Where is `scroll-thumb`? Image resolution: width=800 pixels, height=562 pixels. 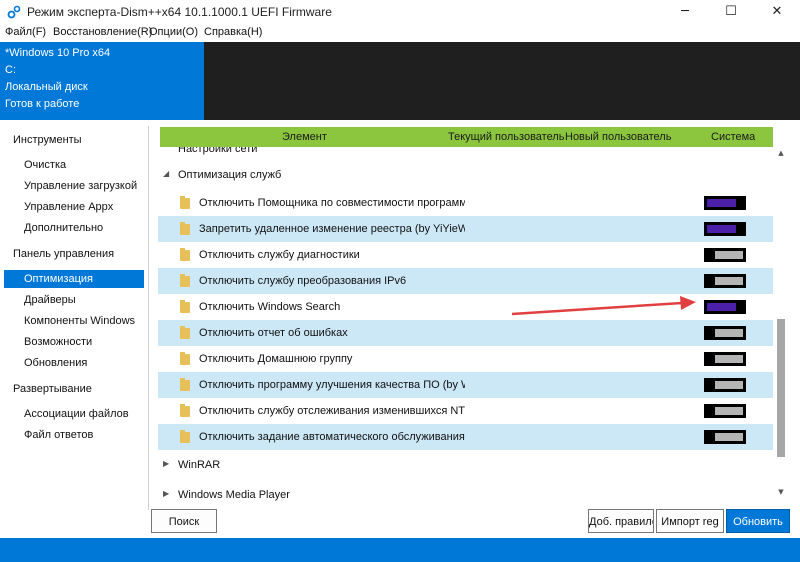
scroll-thumb is located at coordinates (781, 388).